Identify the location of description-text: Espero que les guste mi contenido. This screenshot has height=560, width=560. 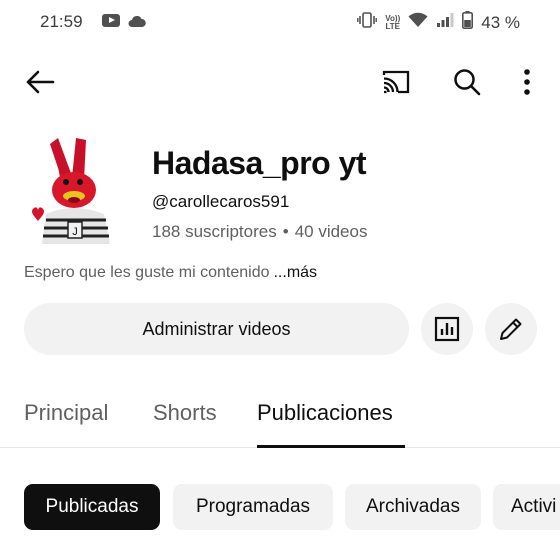
(147, 272).